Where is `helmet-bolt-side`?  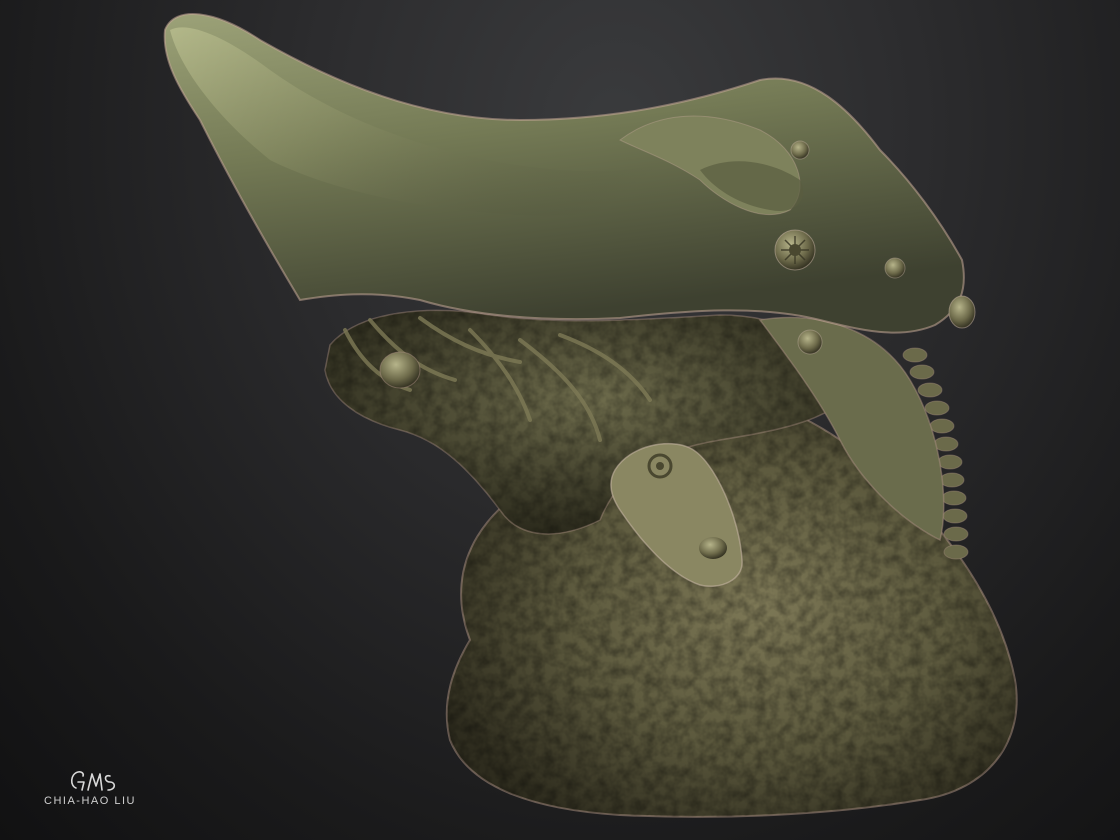
helmet-bolt-side is located at coordinates (895, 268).